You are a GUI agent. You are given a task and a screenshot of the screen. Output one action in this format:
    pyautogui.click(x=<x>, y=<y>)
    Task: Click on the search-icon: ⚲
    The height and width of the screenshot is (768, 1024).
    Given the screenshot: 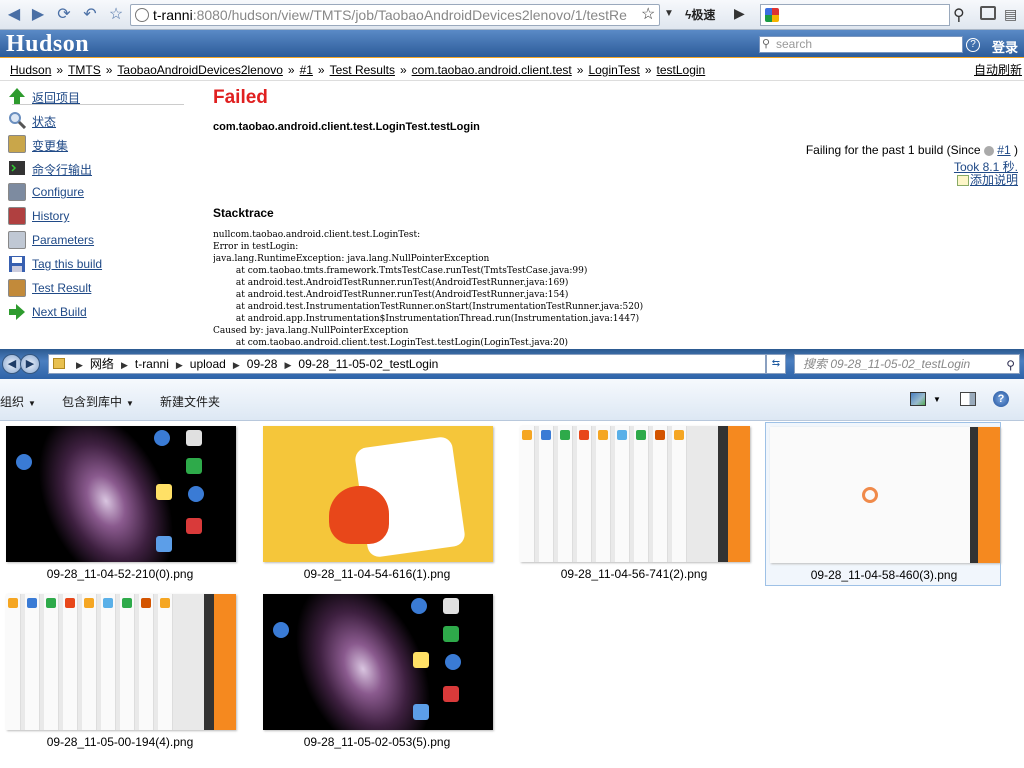 What is the action you would take?
    pyautogui.click(x=1010, y=364)
    